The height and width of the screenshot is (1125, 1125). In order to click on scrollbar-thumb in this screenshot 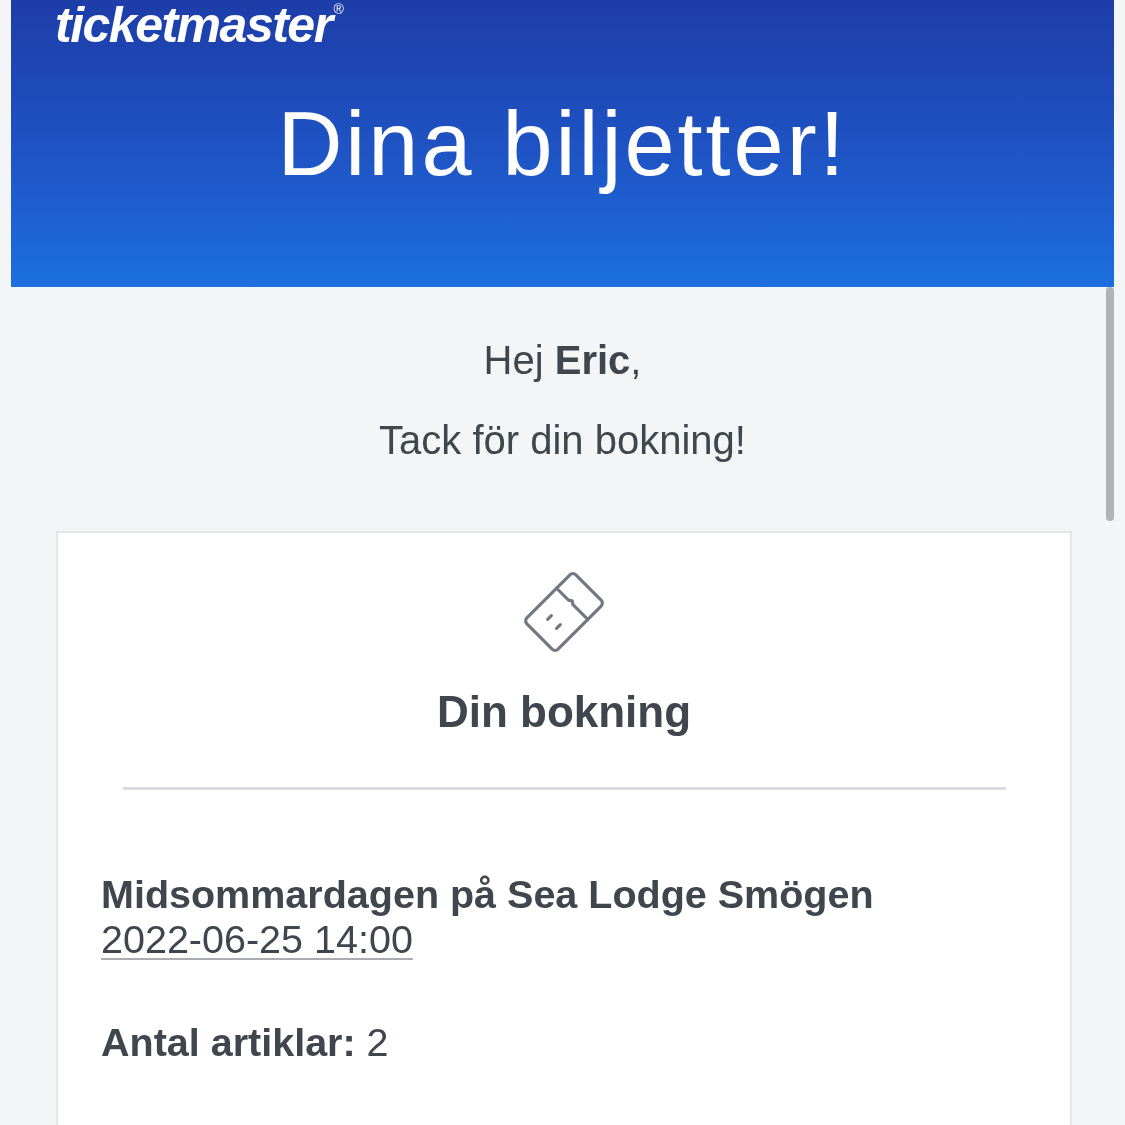, I will do `click(1110, 404)`.